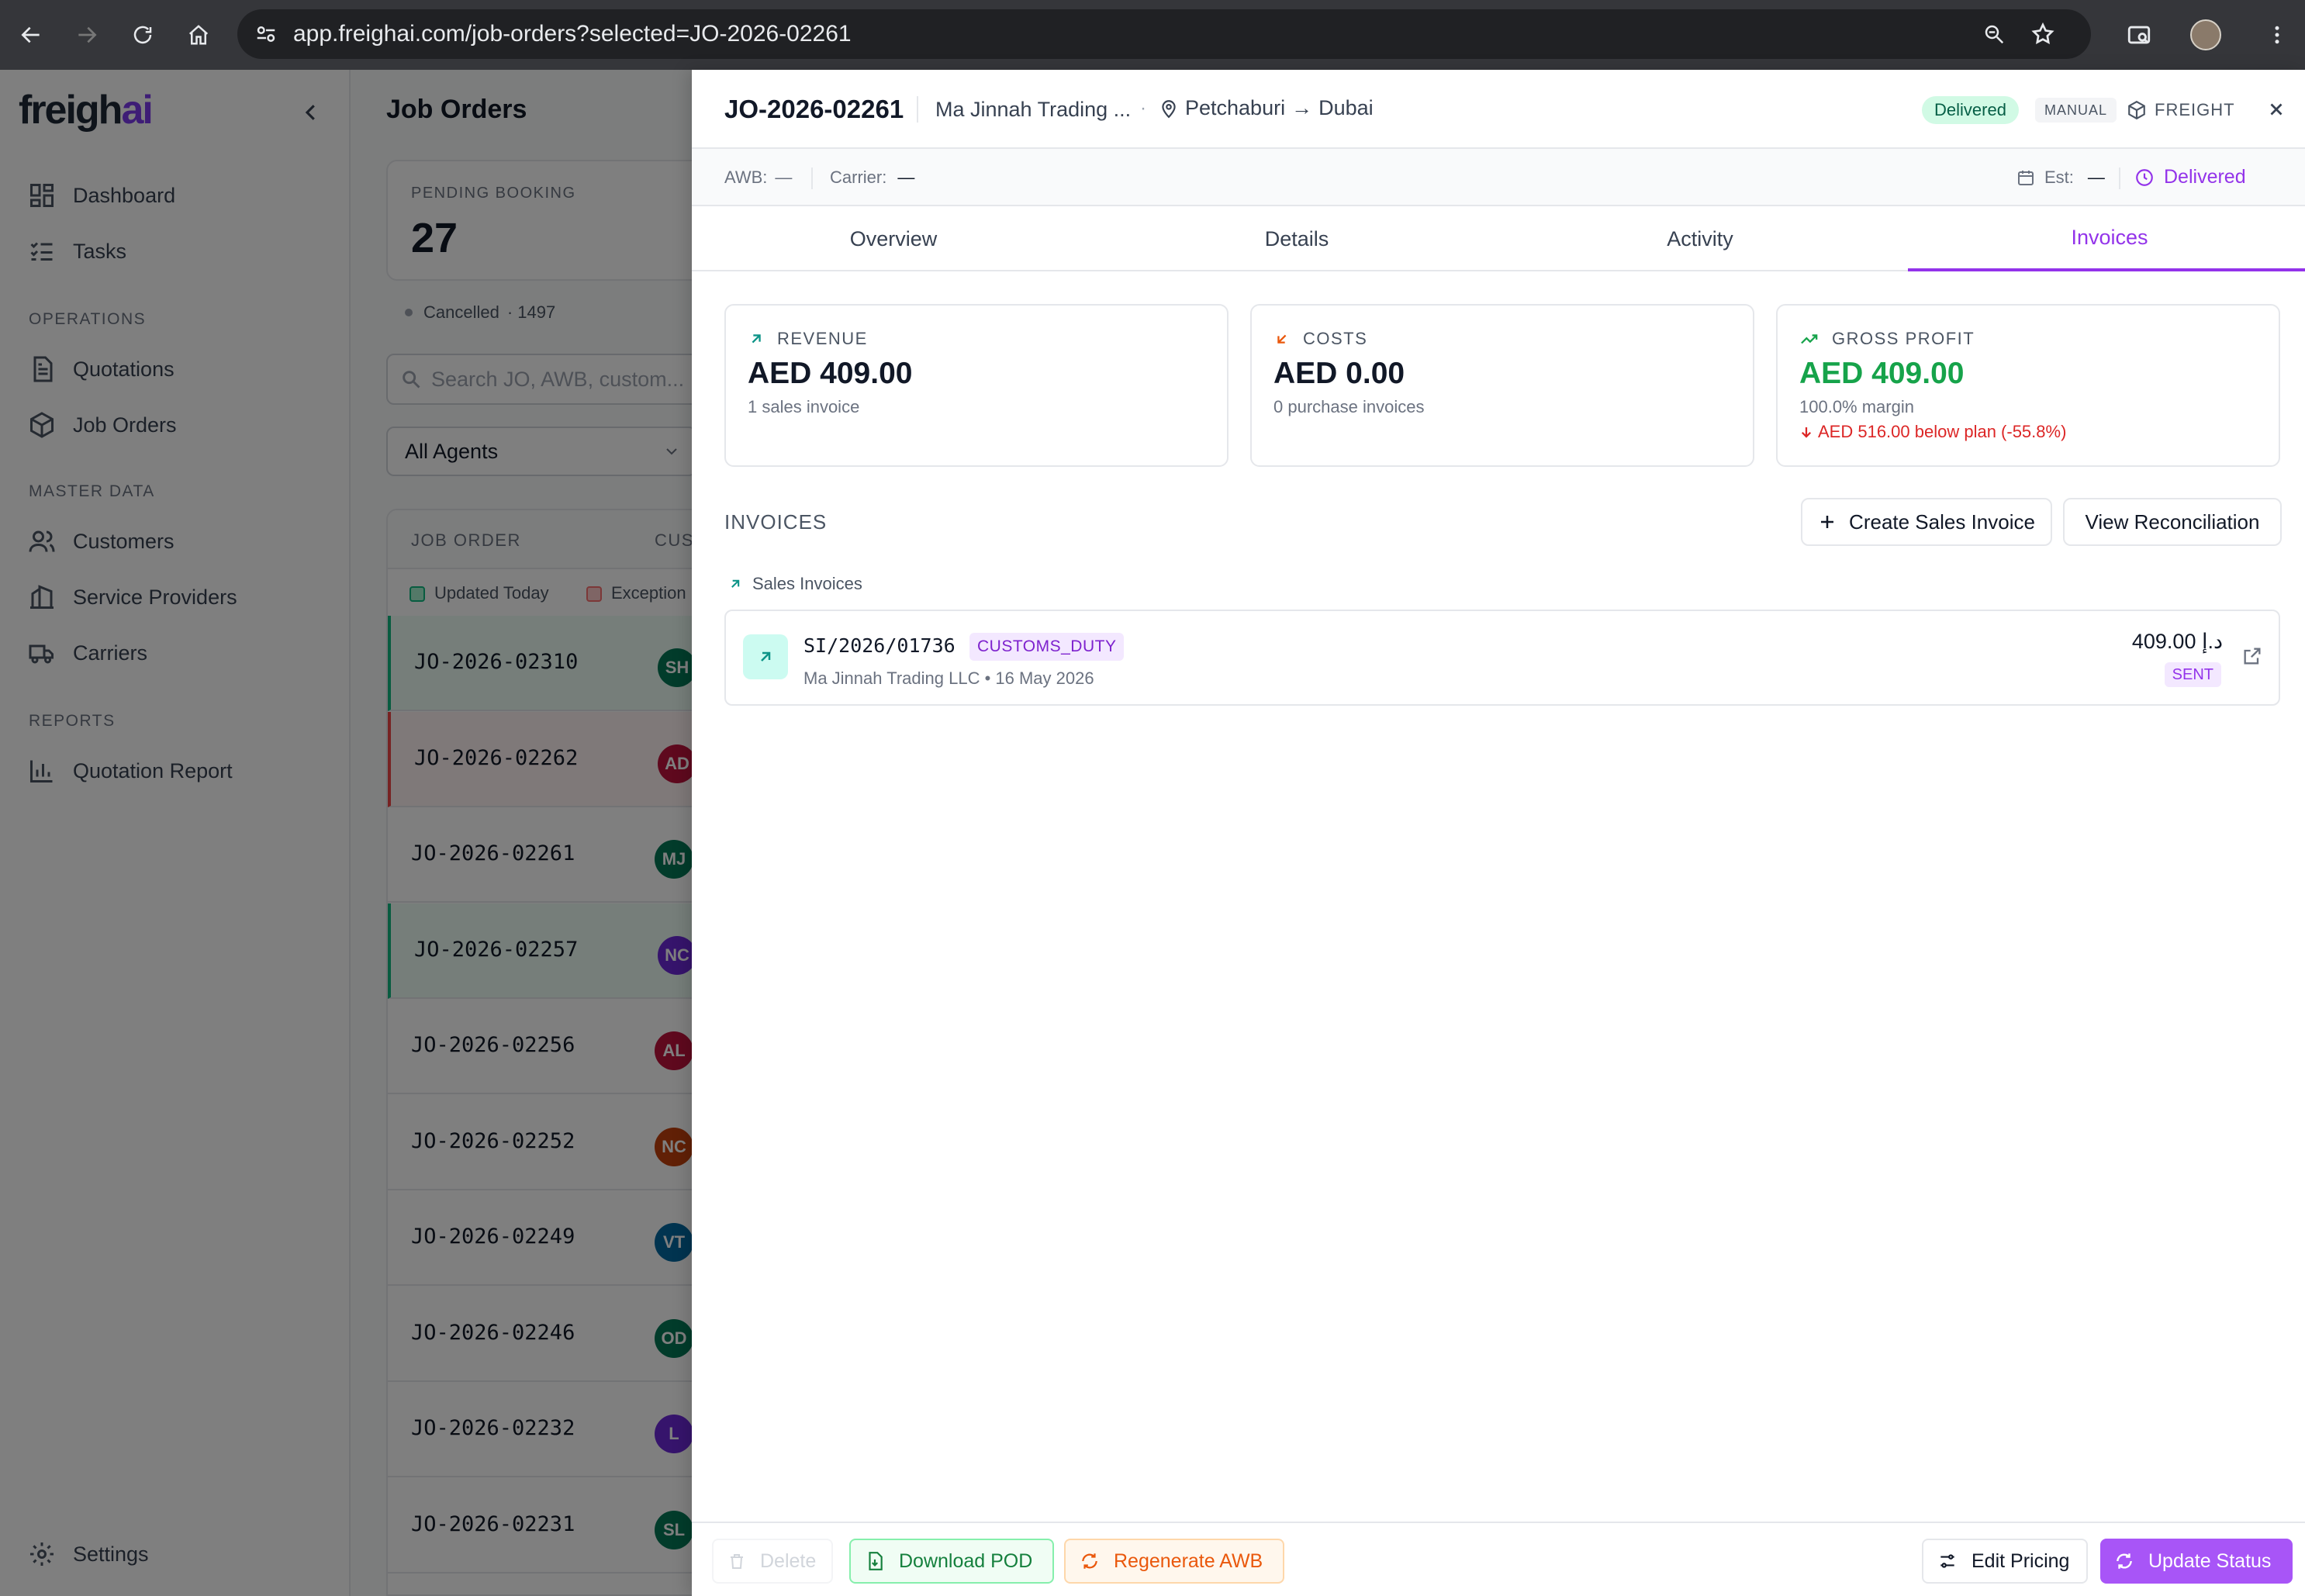  I want to click on carrier-field: Carrier: —, so click(873, 177).